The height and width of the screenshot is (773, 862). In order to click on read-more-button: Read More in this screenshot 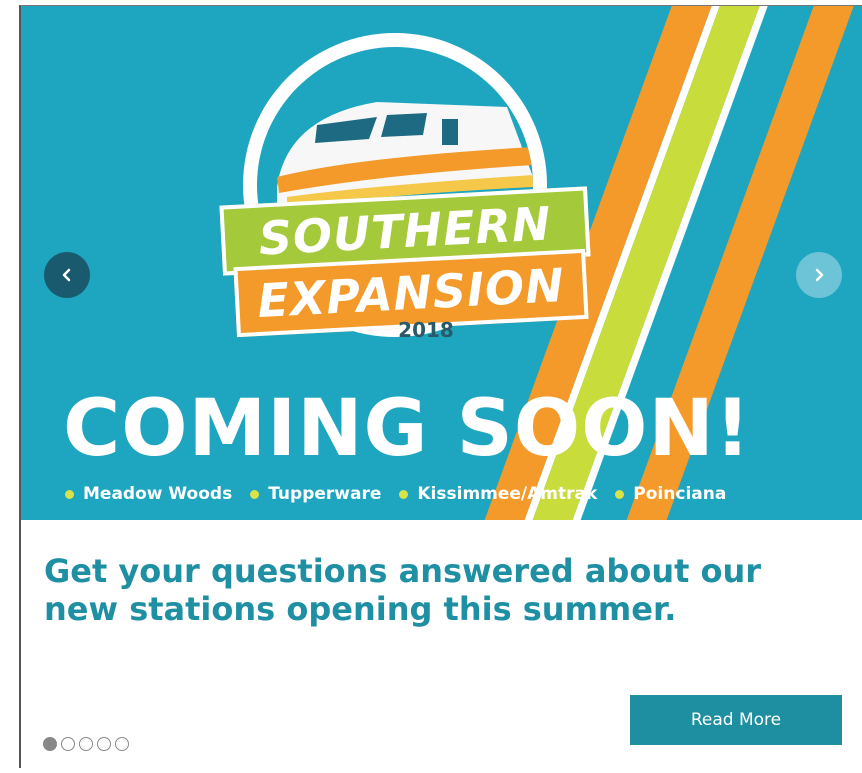, I will do `click(736, 720)`.